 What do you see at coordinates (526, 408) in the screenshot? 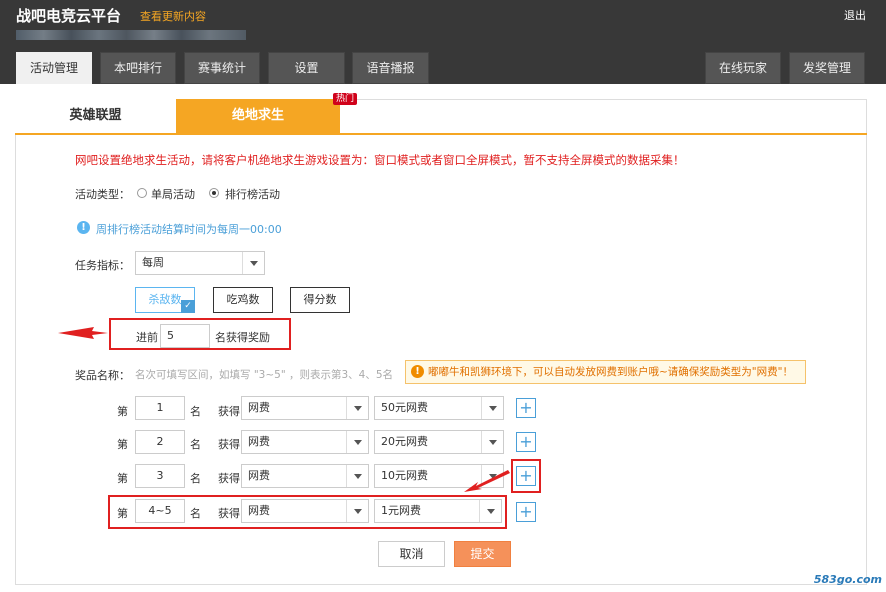
I see `add-row-button-1: +` at bounding box center [526, 408].